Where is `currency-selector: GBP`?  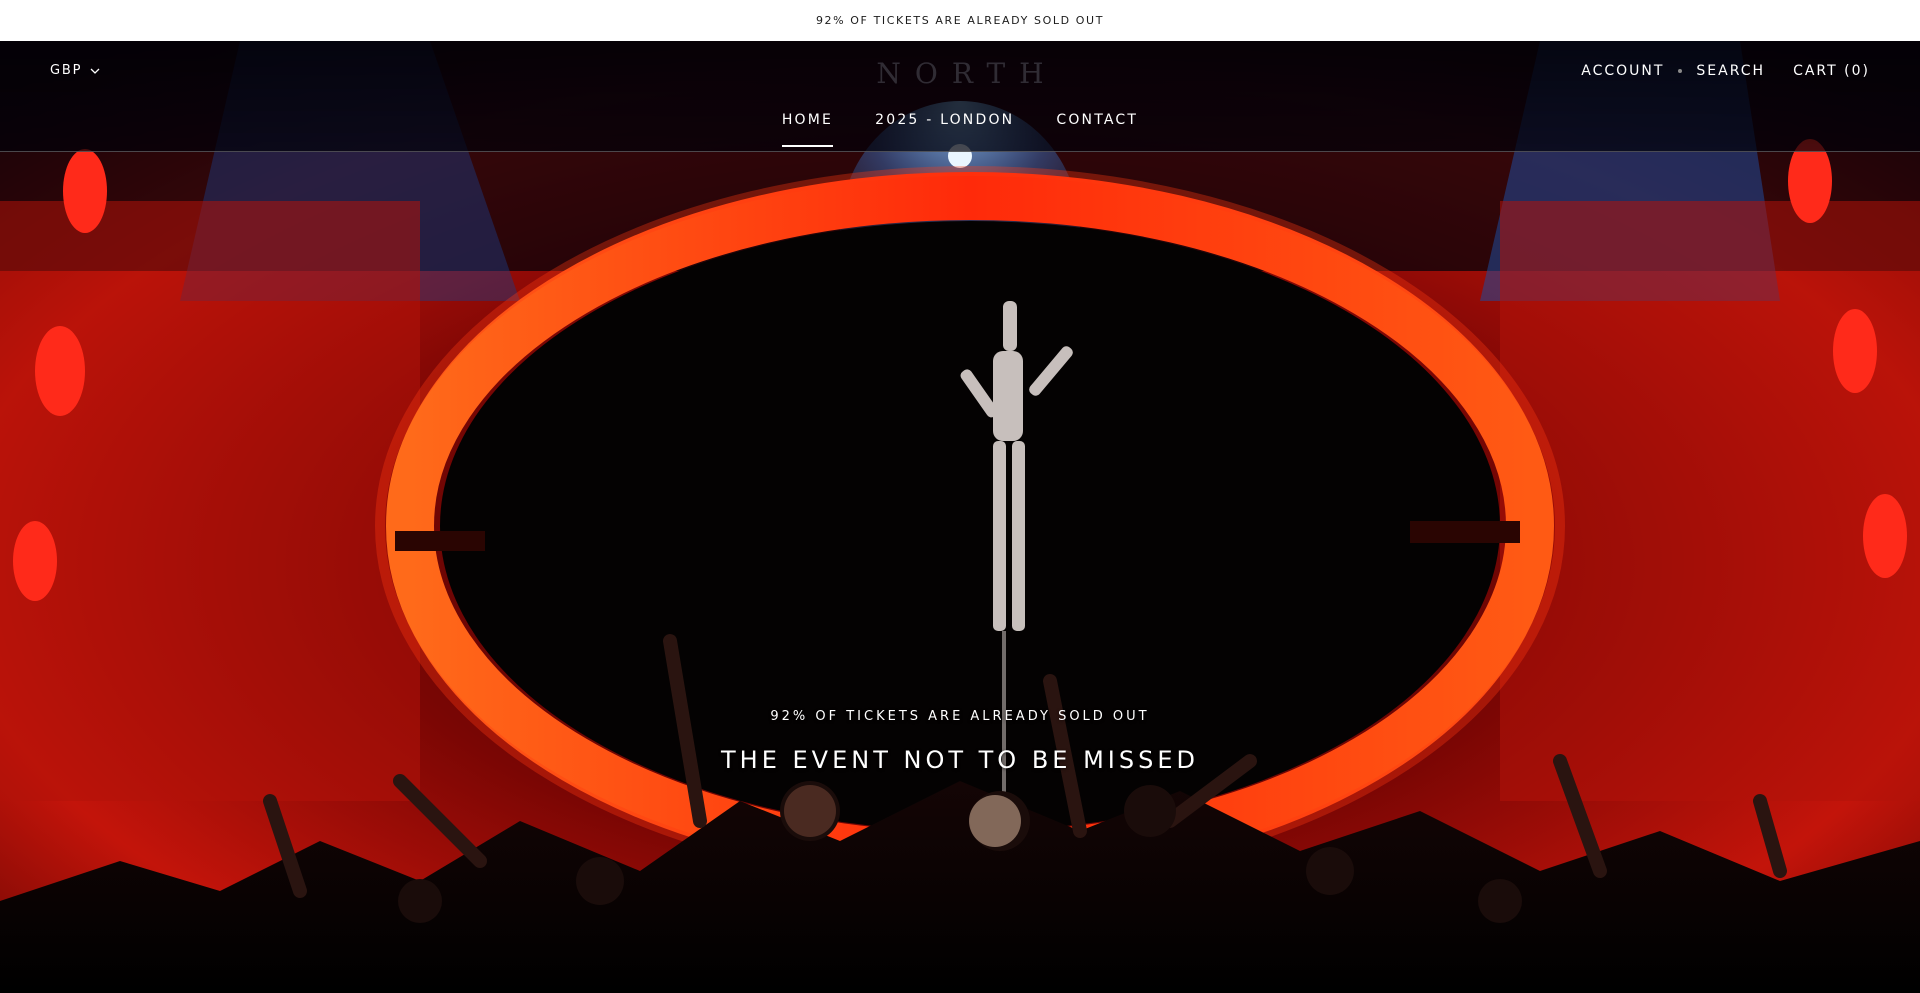
currency-selector: GBP is located at coordinates (75, 70).